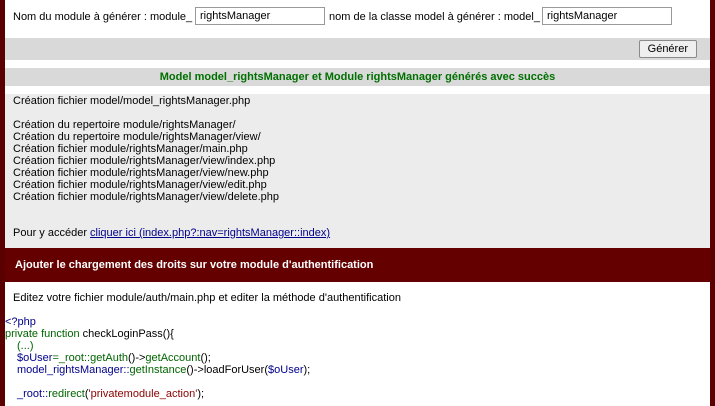 This screenshot has width=715, height=406. I want to click on code-token: loadForUser, so click(234, 370).